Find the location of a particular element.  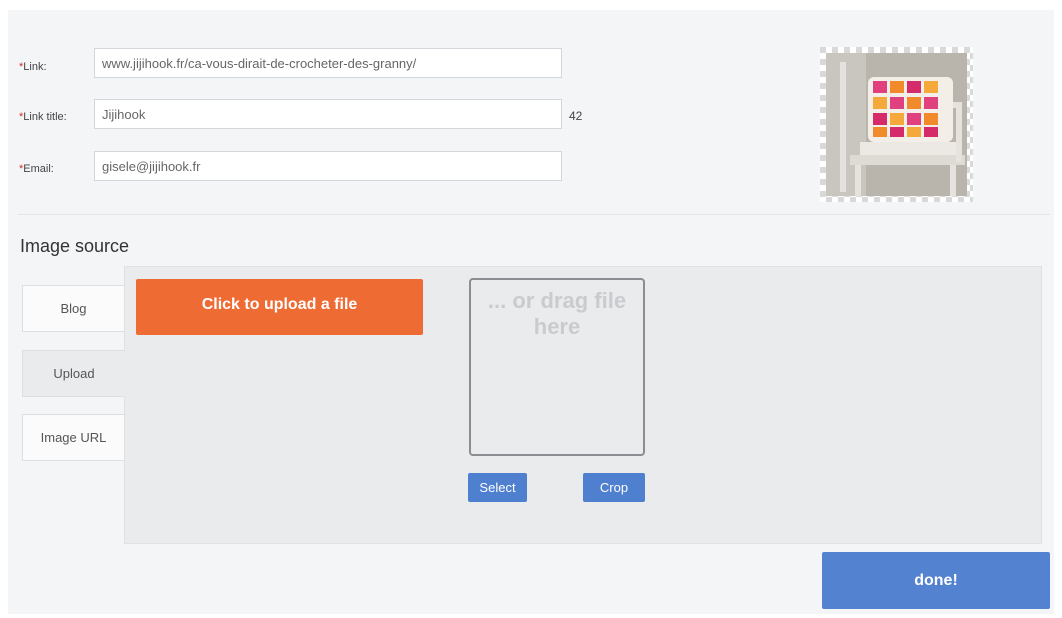

drop-zone-text: ... or drag file here is located at coordinates (557, 313).